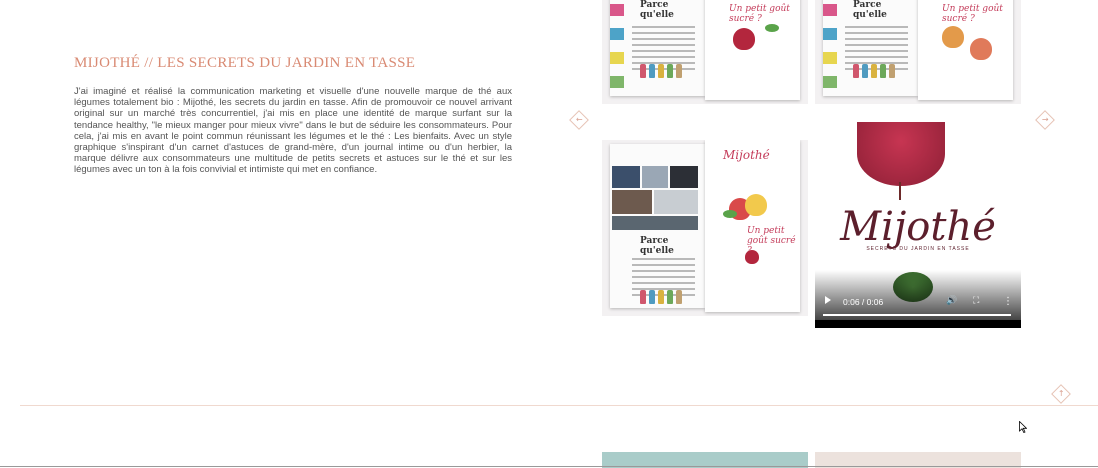 The width and height of the screenshot is (1098, 468). Describe the element at coordinates (549, 466) in the screenshot. I see `footer-divider` at that location.